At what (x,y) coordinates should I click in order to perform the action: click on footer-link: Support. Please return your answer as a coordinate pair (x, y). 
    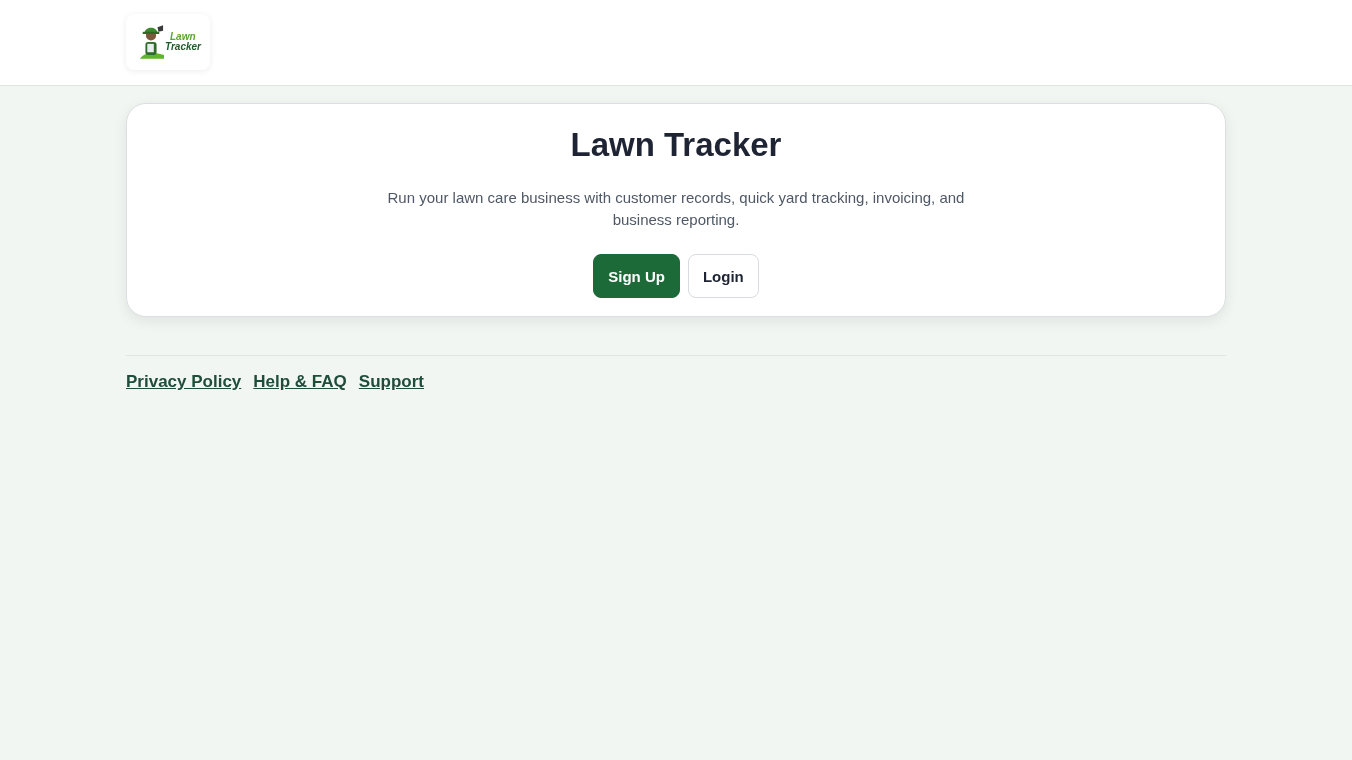
    Looking at the image, I should click on (391, 382).